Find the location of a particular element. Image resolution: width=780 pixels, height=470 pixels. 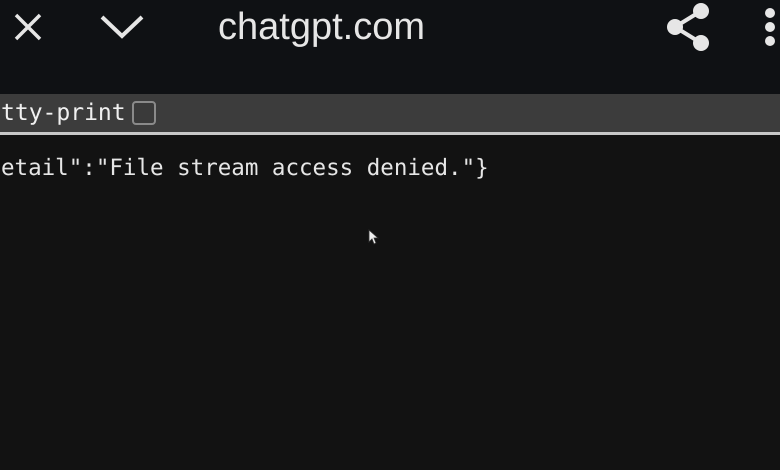

pretty-print-label: tty-print is located at coordinates (63, 113).